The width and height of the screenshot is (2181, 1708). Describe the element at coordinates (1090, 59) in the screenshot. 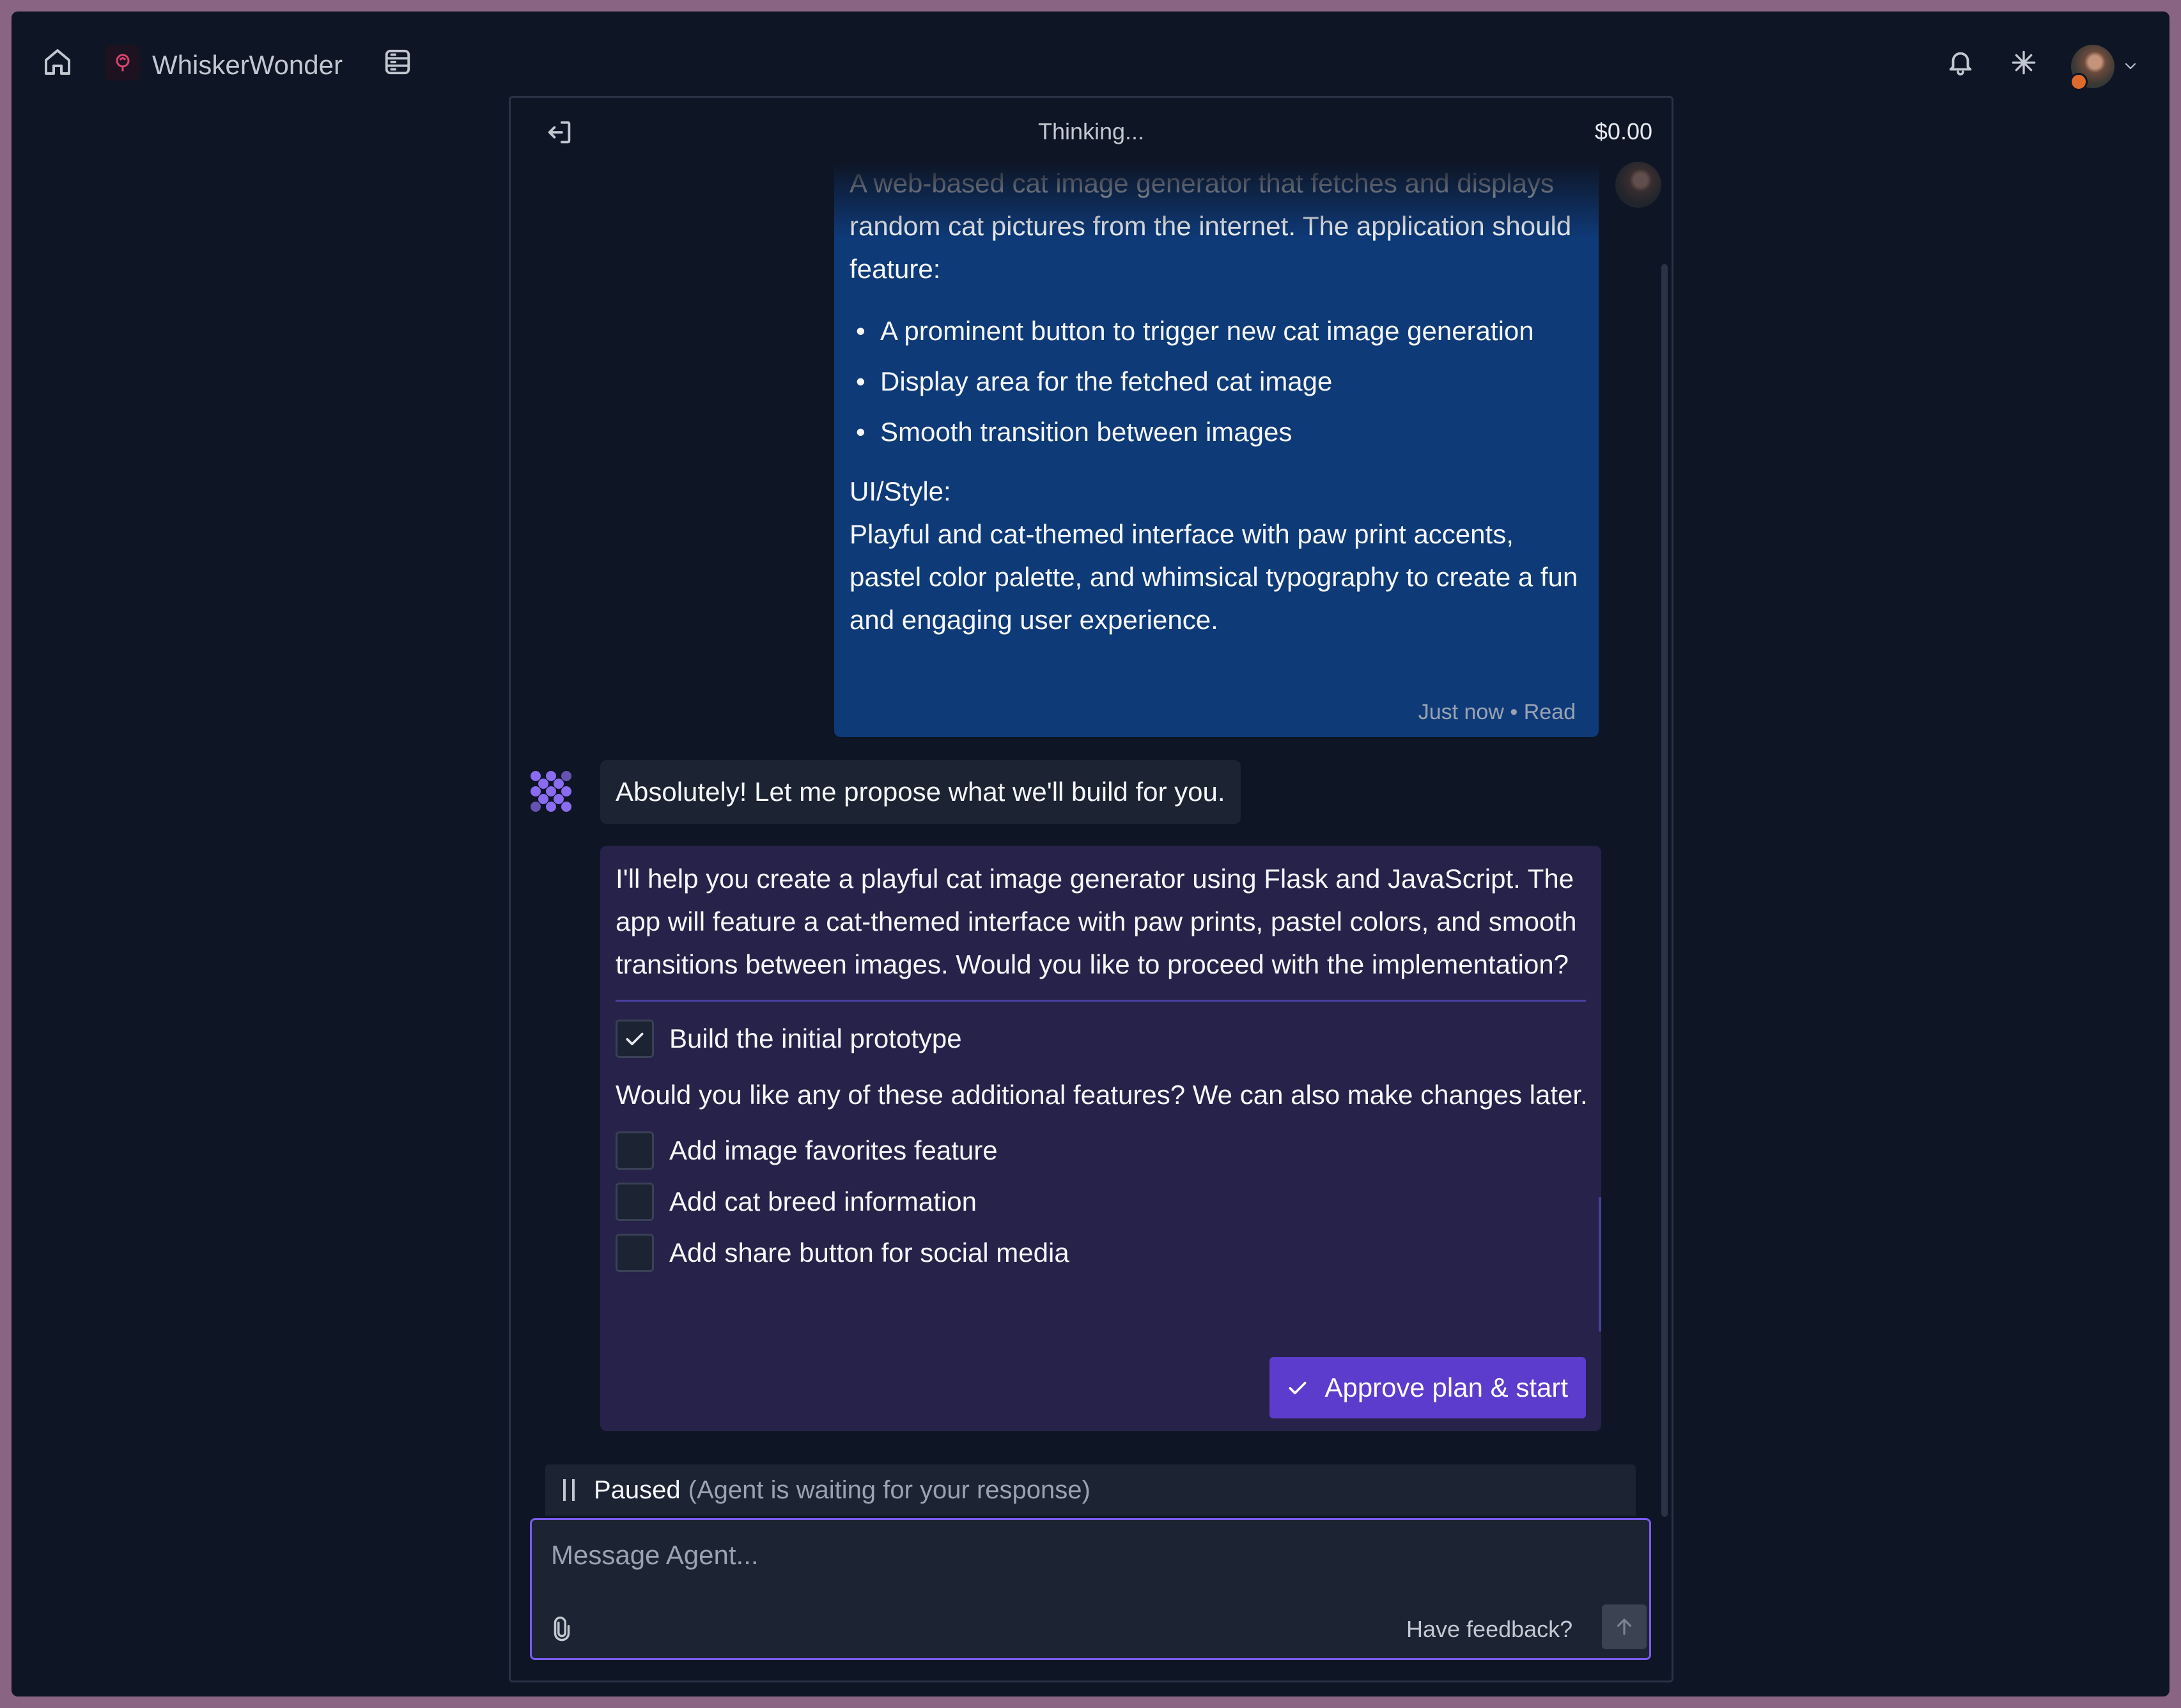

I see `top-bar: WhiskerWonder` at that location.